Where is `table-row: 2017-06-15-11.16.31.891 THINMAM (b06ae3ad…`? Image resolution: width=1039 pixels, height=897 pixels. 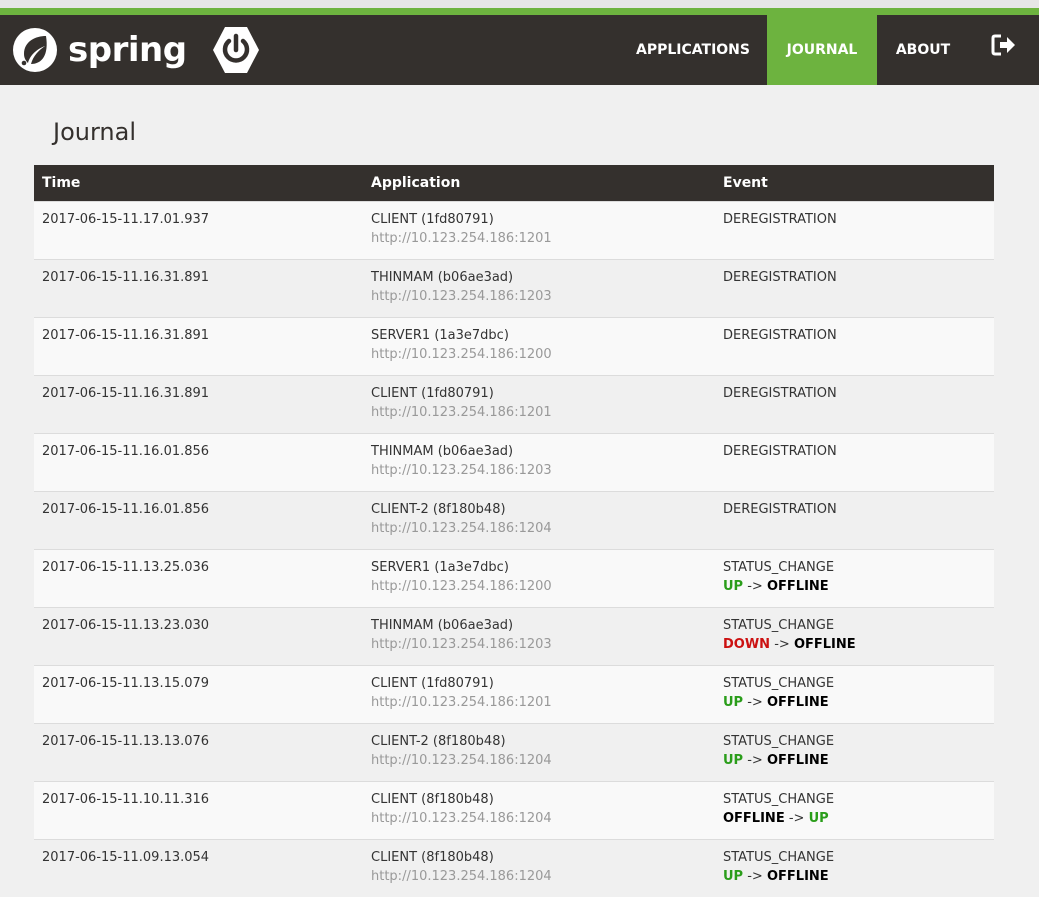
table-row: 2017-06-15-11.16.31.891 THINMAM (b06ae3ad… is located at coordinates (514, 289).